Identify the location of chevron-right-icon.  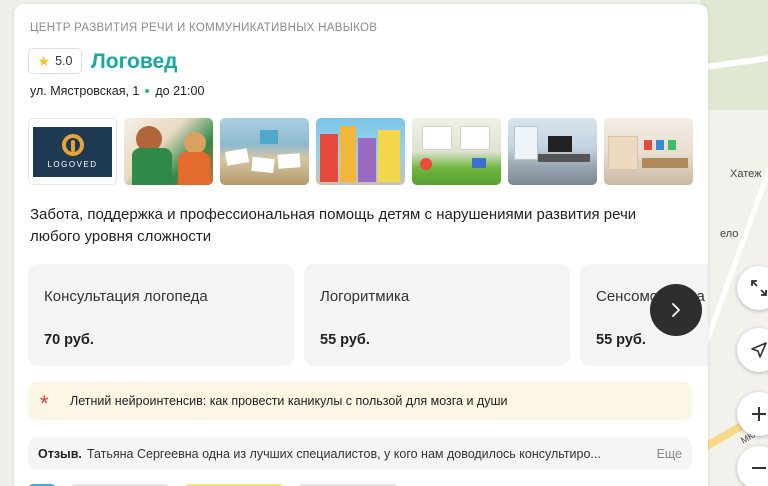
(676, 310).